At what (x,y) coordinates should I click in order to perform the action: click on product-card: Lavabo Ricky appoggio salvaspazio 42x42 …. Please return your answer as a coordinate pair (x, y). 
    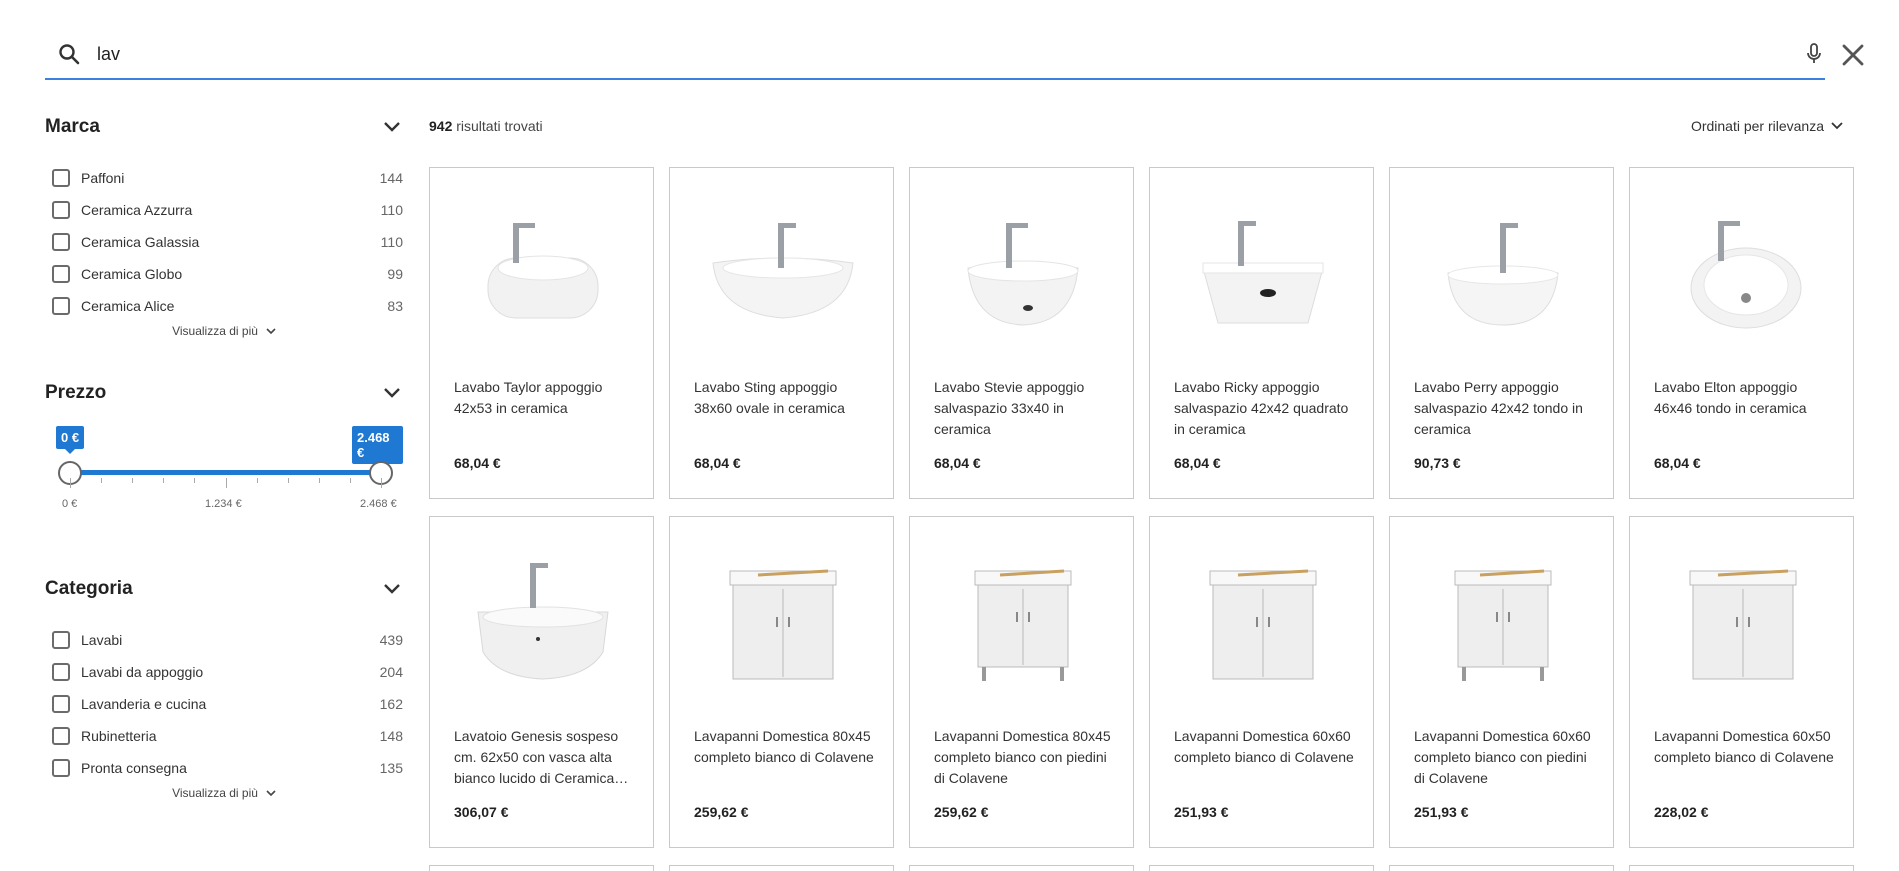
    Looking at the image, I should click on (1261, 333).